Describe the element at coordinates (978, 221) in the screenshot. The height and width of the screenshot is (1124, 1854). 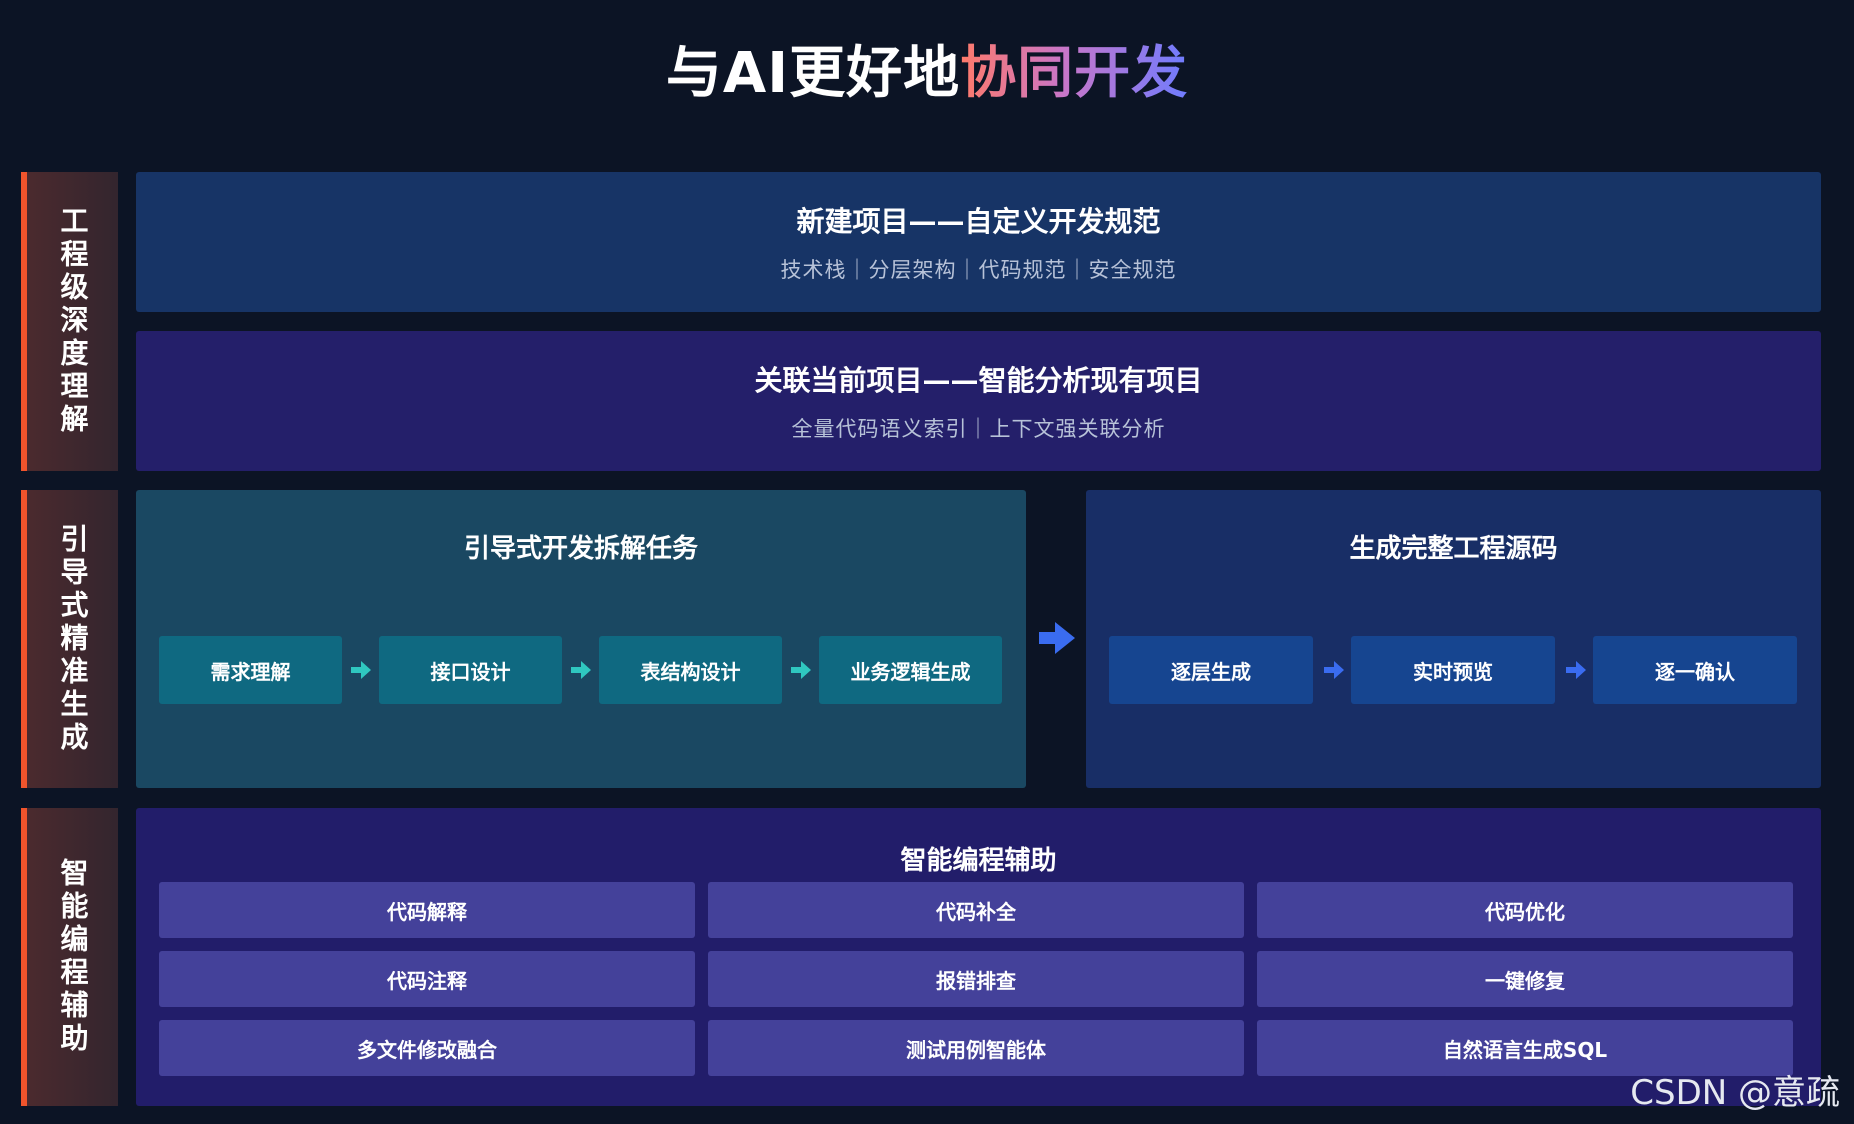
I see `new-project-heading: 新建项目——自定义开发规范` at that location.